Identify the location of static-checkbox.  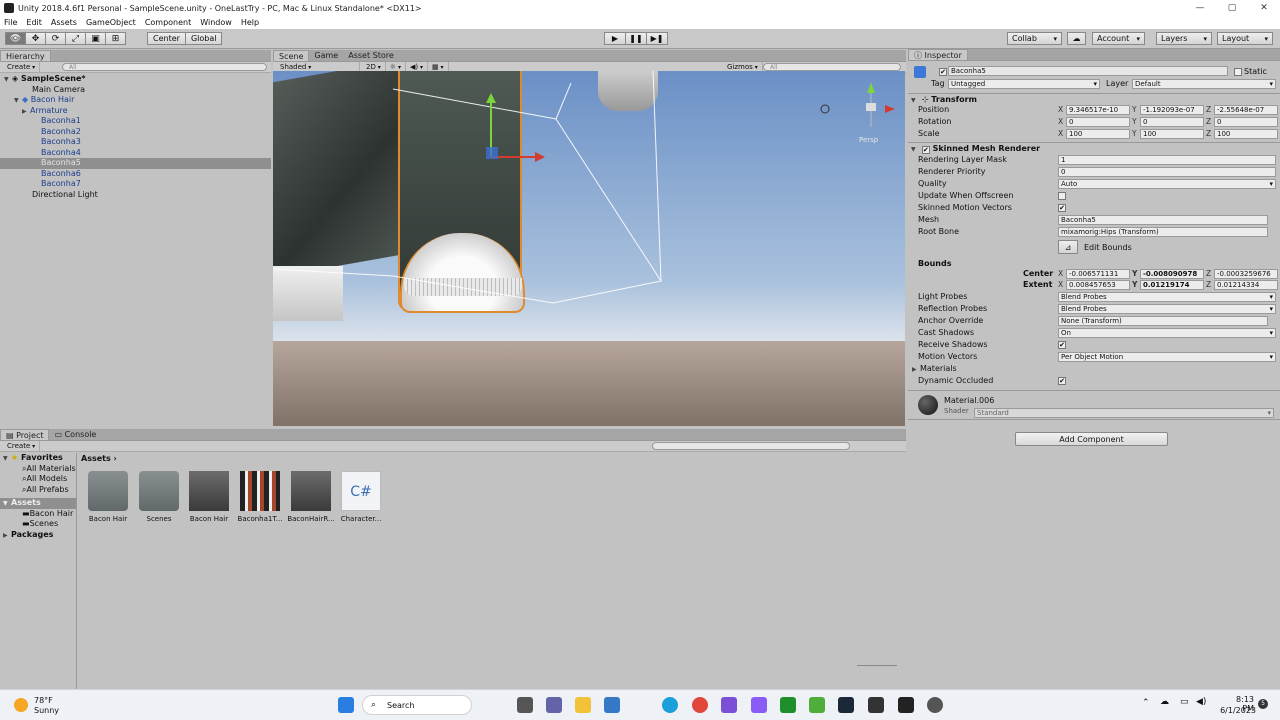
(1238, 72).